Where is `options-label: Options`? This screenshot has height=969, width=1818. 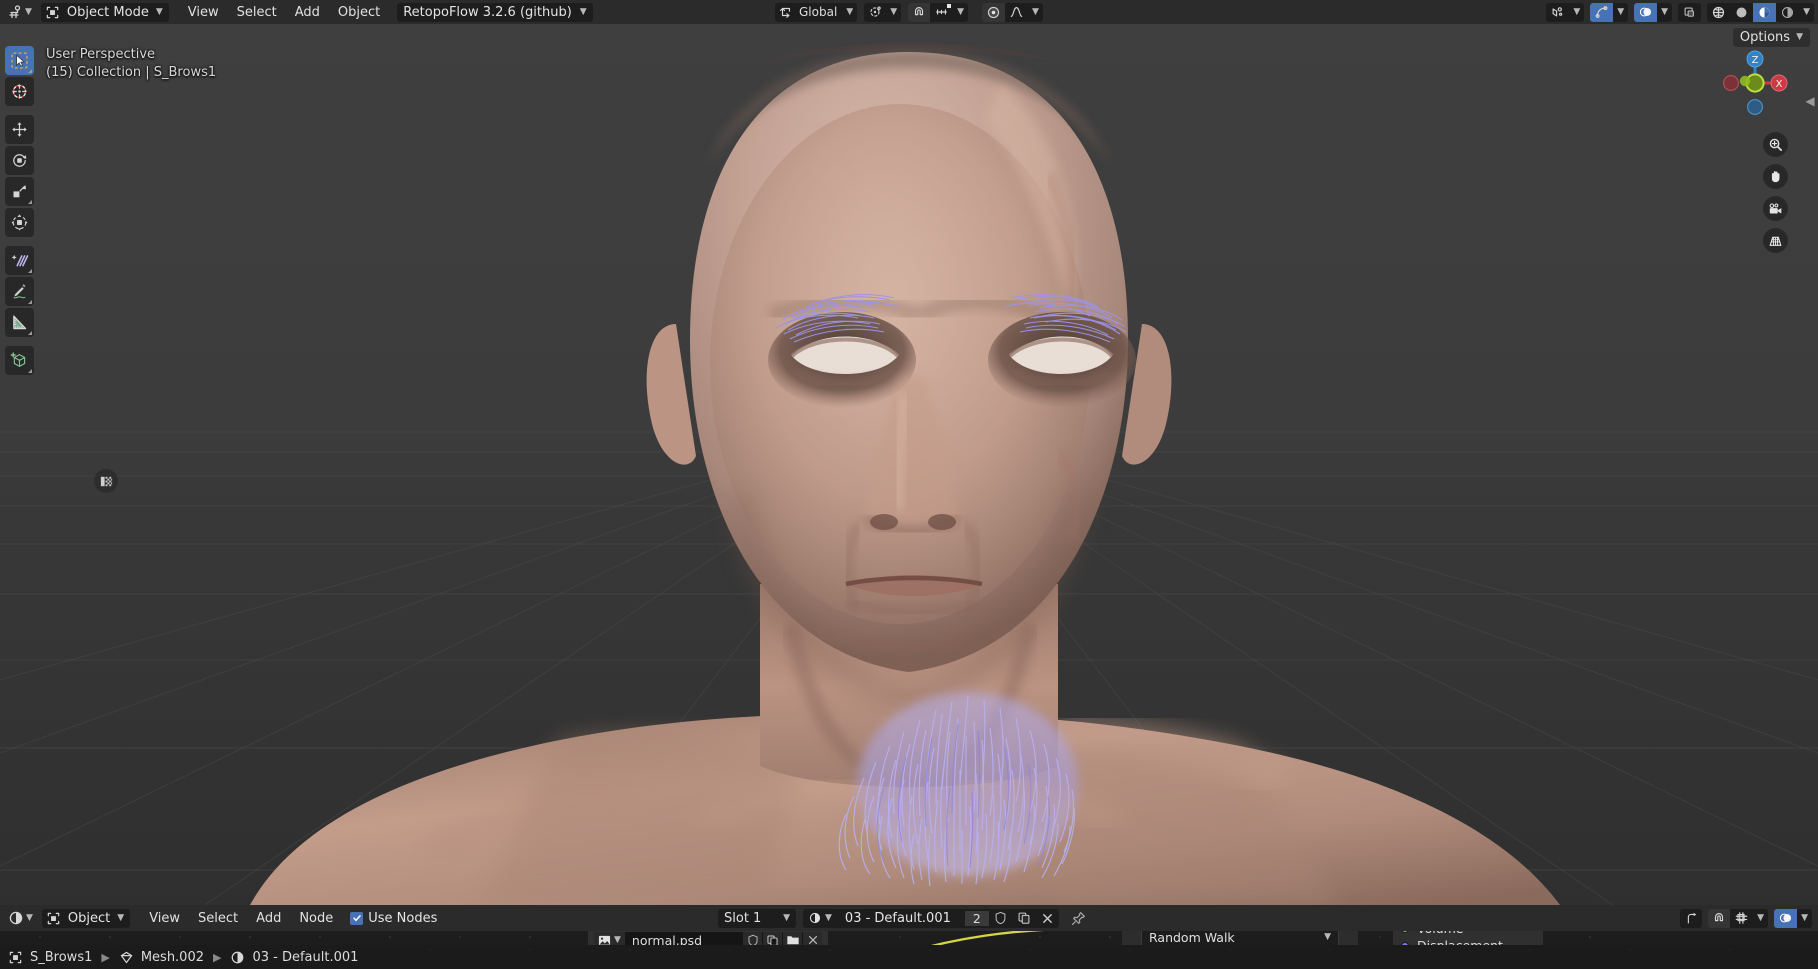
options-label: Options is located at coordinates (1765, 37).